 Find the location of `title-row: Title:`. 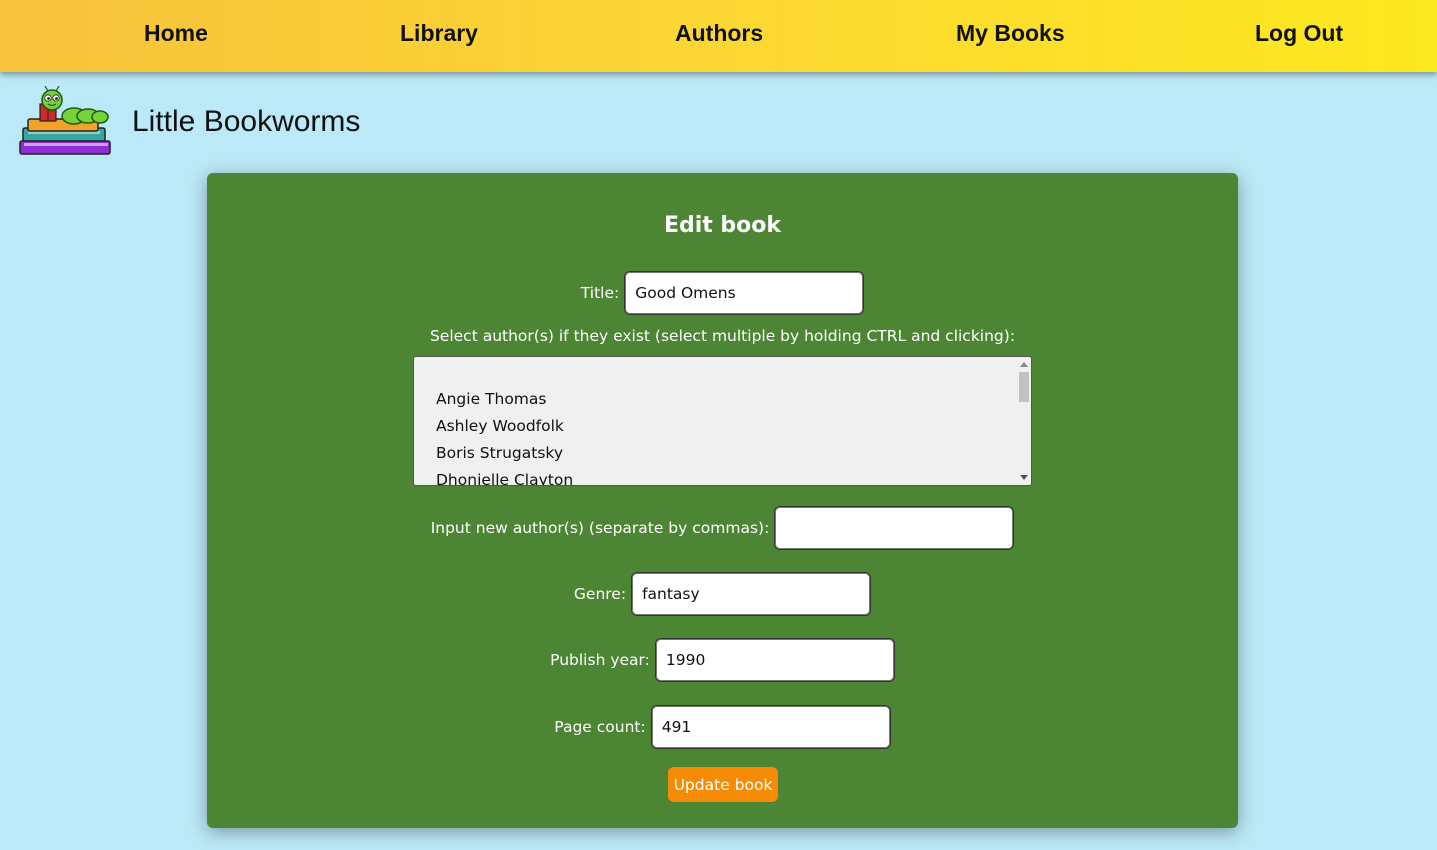

title-row: Title: is located at coordinates (722, 293).